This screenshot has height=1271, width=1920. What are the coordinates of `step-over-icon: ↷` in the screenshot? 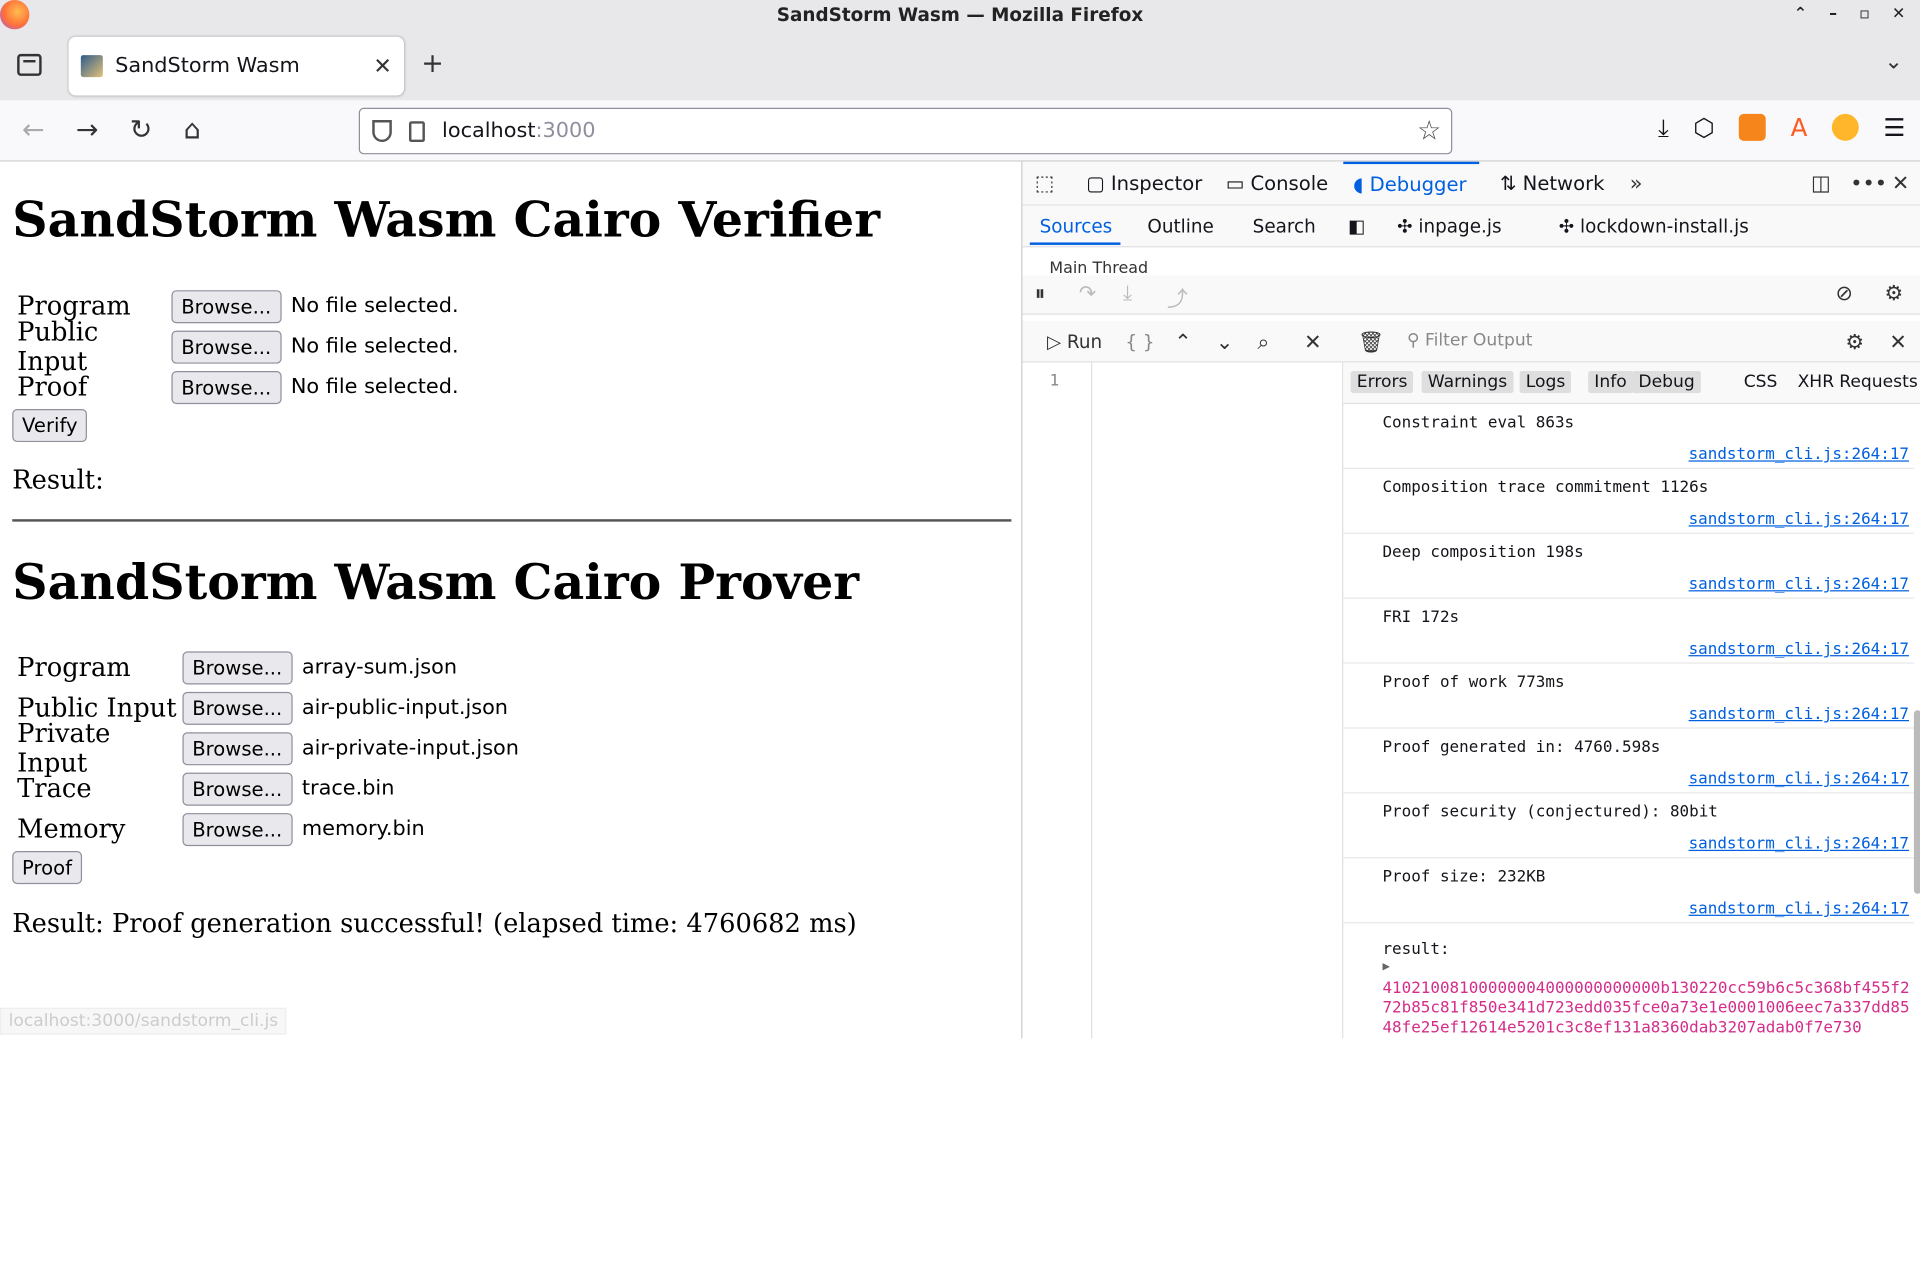 It's located at (1087, 294).